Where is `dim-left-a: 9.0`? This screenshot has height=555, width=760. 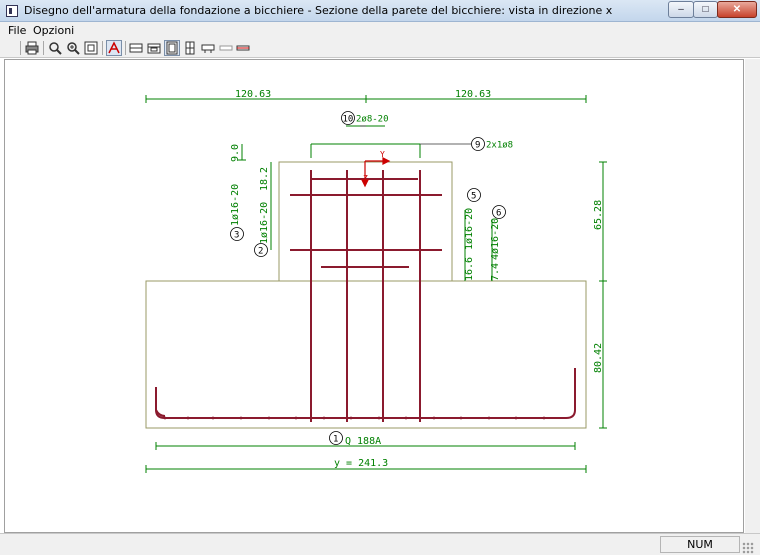
dim-left-a: 9.0 is located at coordinates (235, 153).